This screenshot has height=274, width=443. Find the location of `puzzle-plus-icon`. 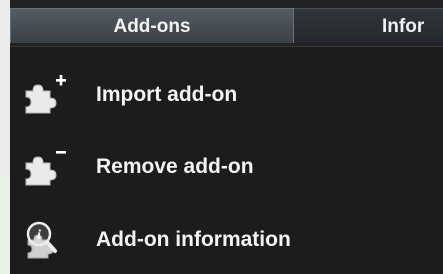

puzzle-plus-icon is located at coordinates (45, 95).